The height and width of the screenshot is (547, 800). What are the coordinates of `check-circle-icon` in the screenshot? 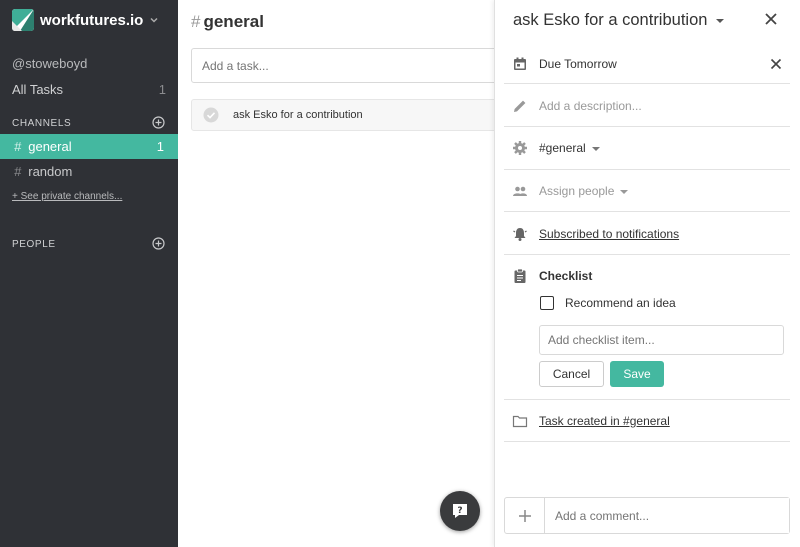 It's located at (211, 115).